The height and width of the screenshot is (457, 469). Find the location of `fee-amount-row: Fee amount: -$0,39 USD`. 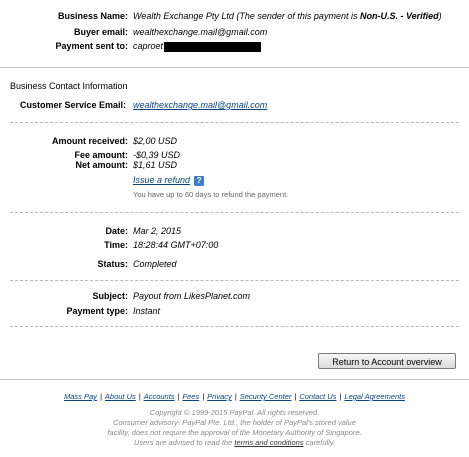

fee-amount-row: Fee amount: -$0,39 USD is located at coordinates (234, 155).